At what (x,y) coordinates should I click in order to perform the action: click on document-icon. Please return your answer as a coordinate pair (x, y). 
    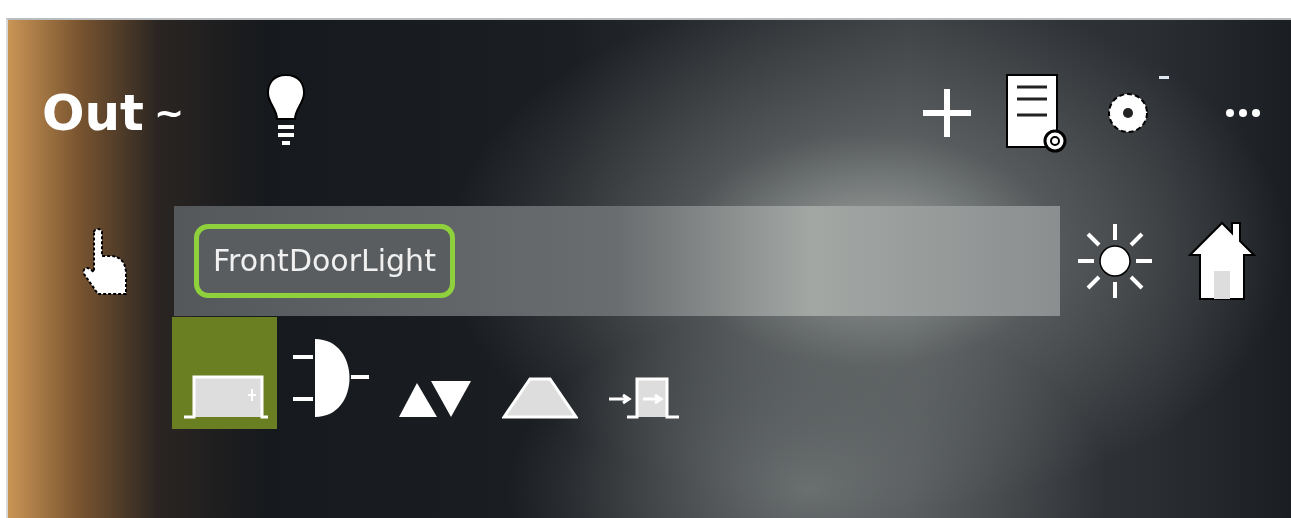
    Looking at the image, I should click on (1035, 112).